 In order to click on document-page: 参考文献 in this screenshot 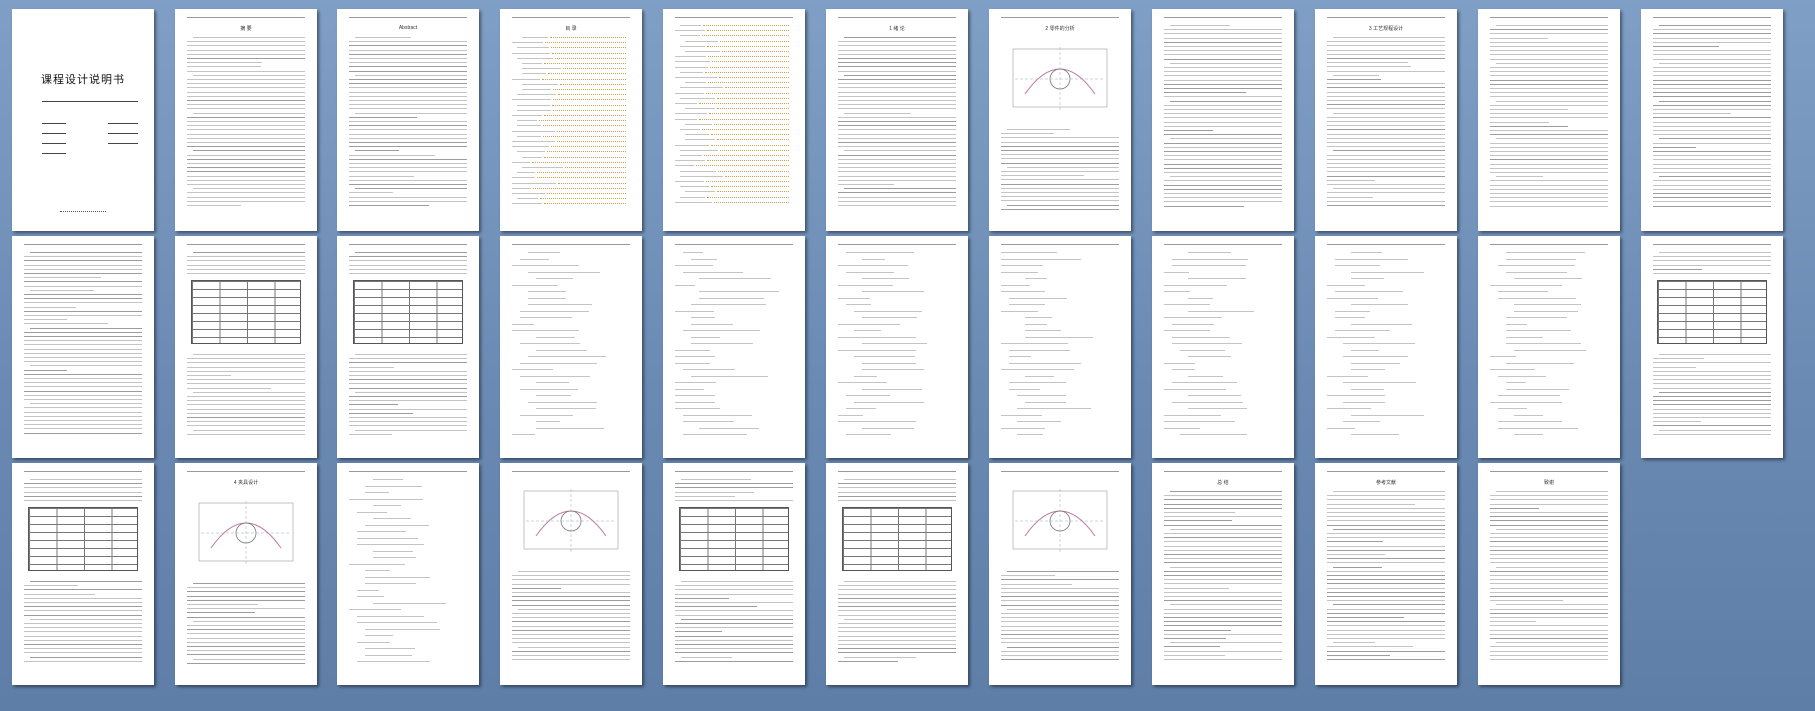, I will do `click(1386, 574)`.